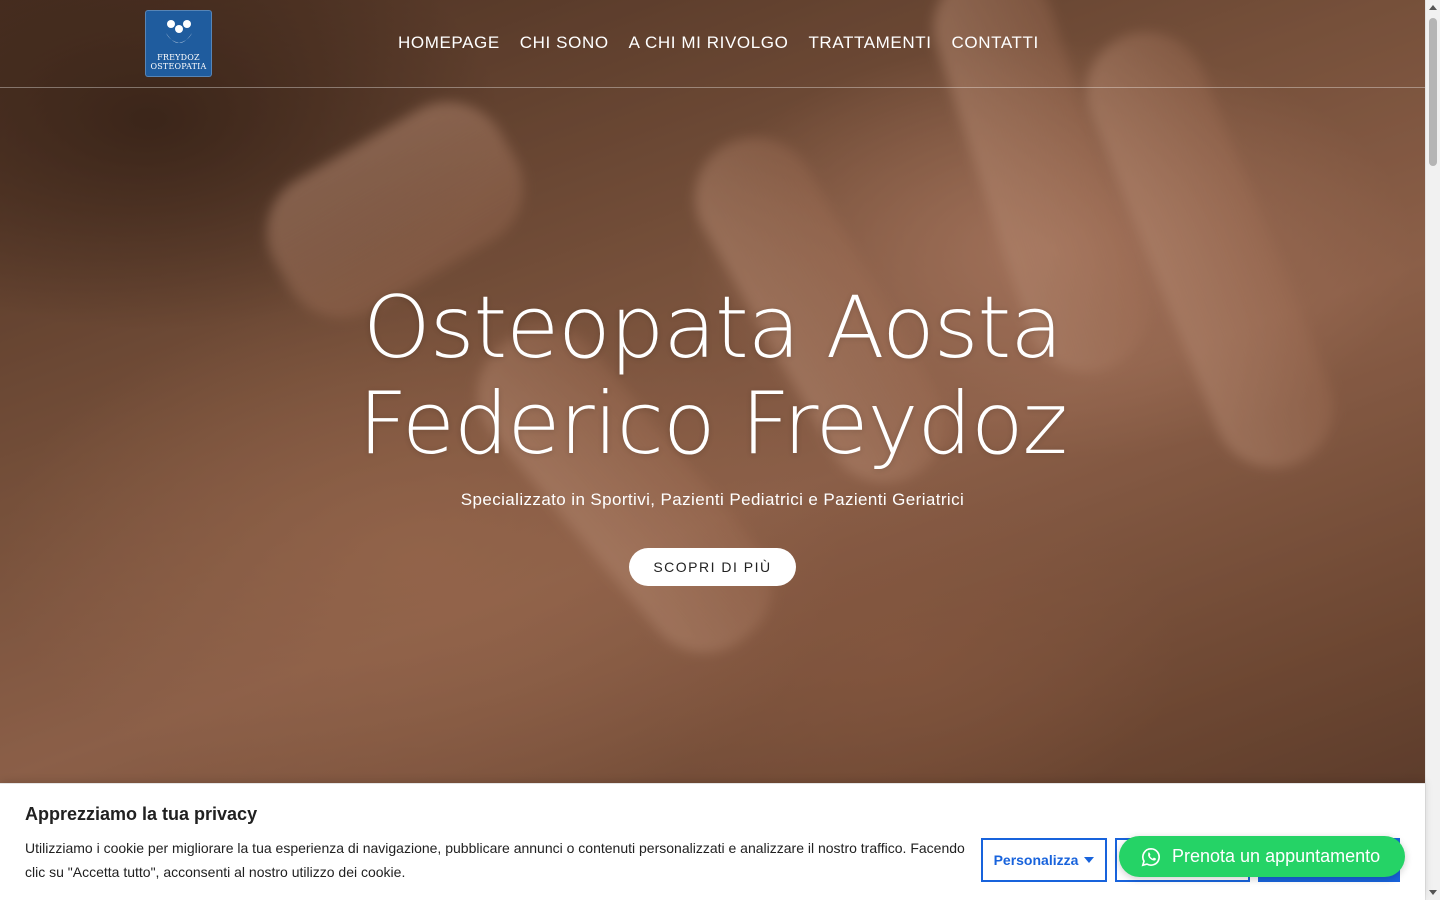 Image resolution: width=1440 pixels, height=900 pixels. What do you see at coordinates (178, 62) in the screenshot?
I see `logo-text: FREYDOZ OSTEOPATIA` at bounding box center [178, 62].